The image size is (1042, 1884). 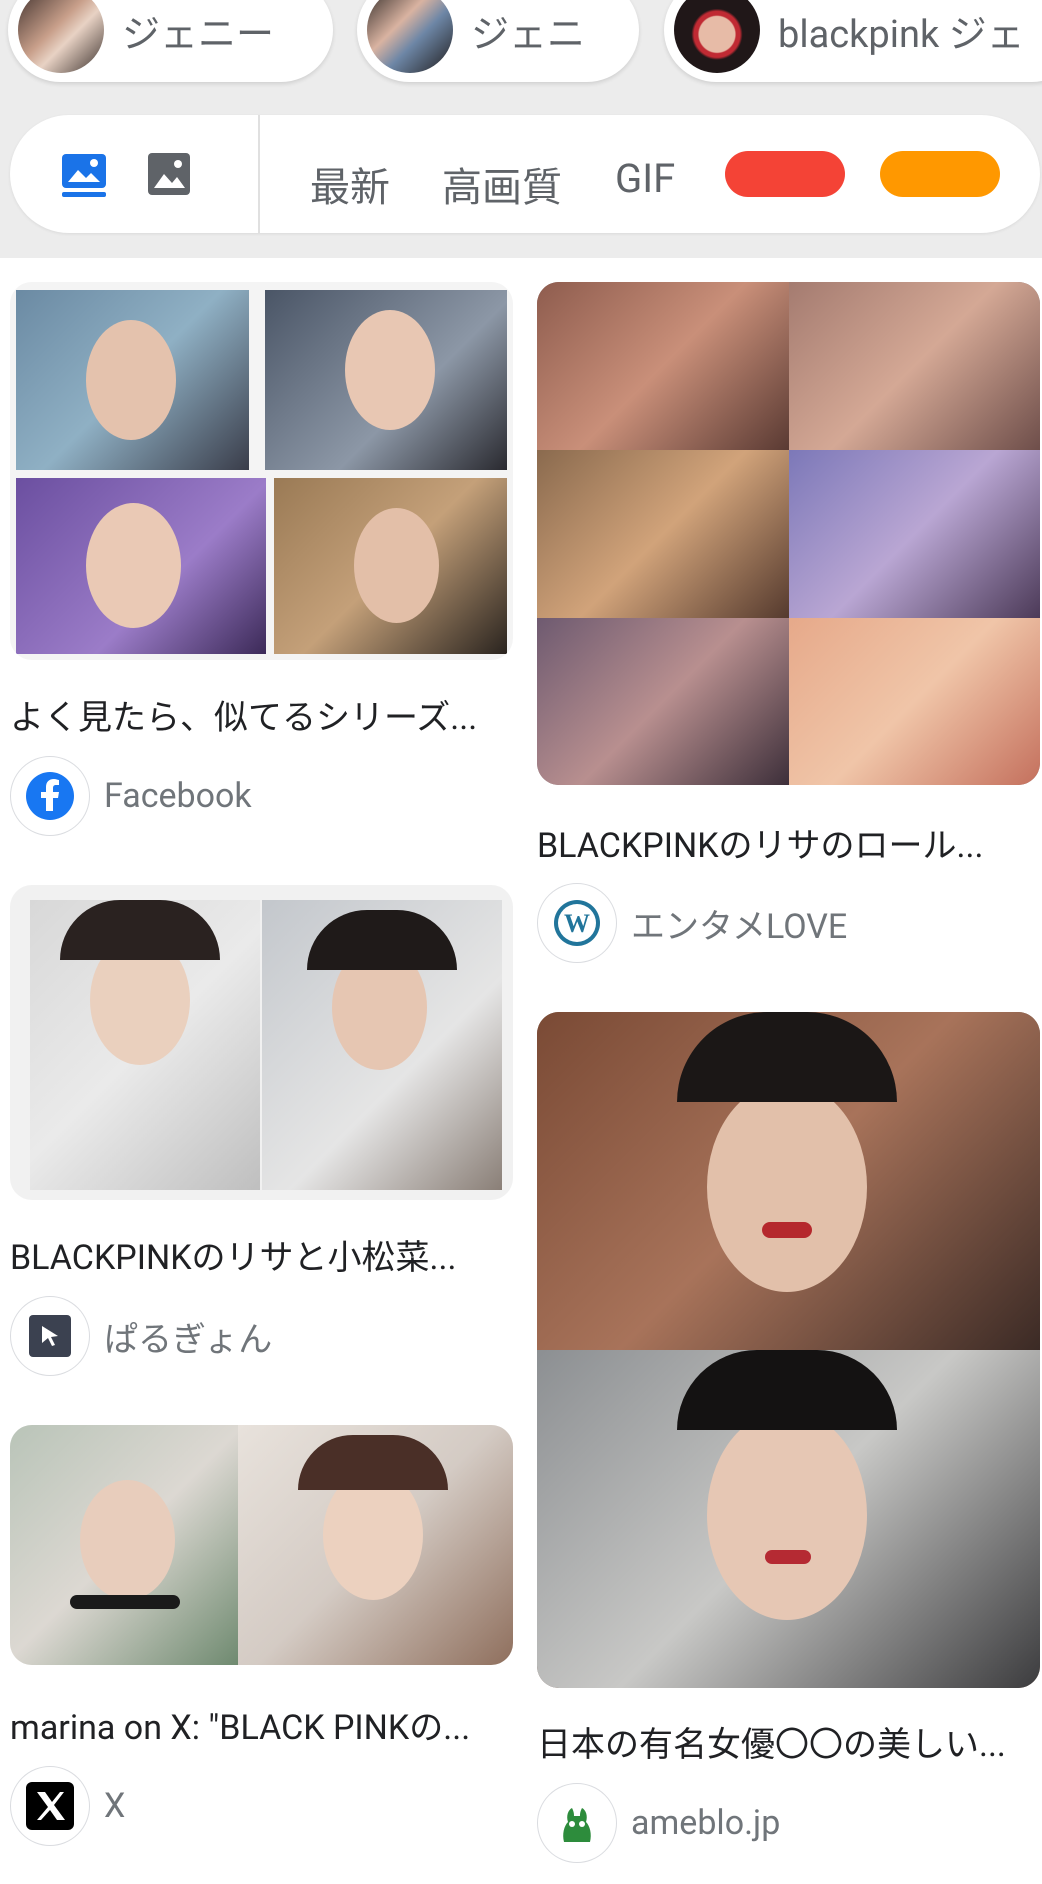 What do you see at coordinates (577, 1823) in the screenshot?
I see `ameba-icon` at bounding box center [577, 1823].